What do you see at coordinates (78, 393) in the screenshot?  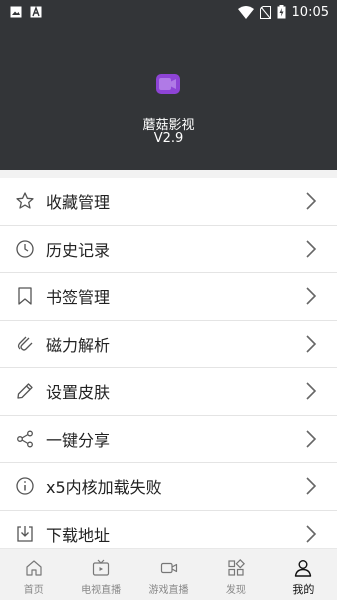 I see `menu-item-label: 设置皮肤` at bounding box center [78, 393].